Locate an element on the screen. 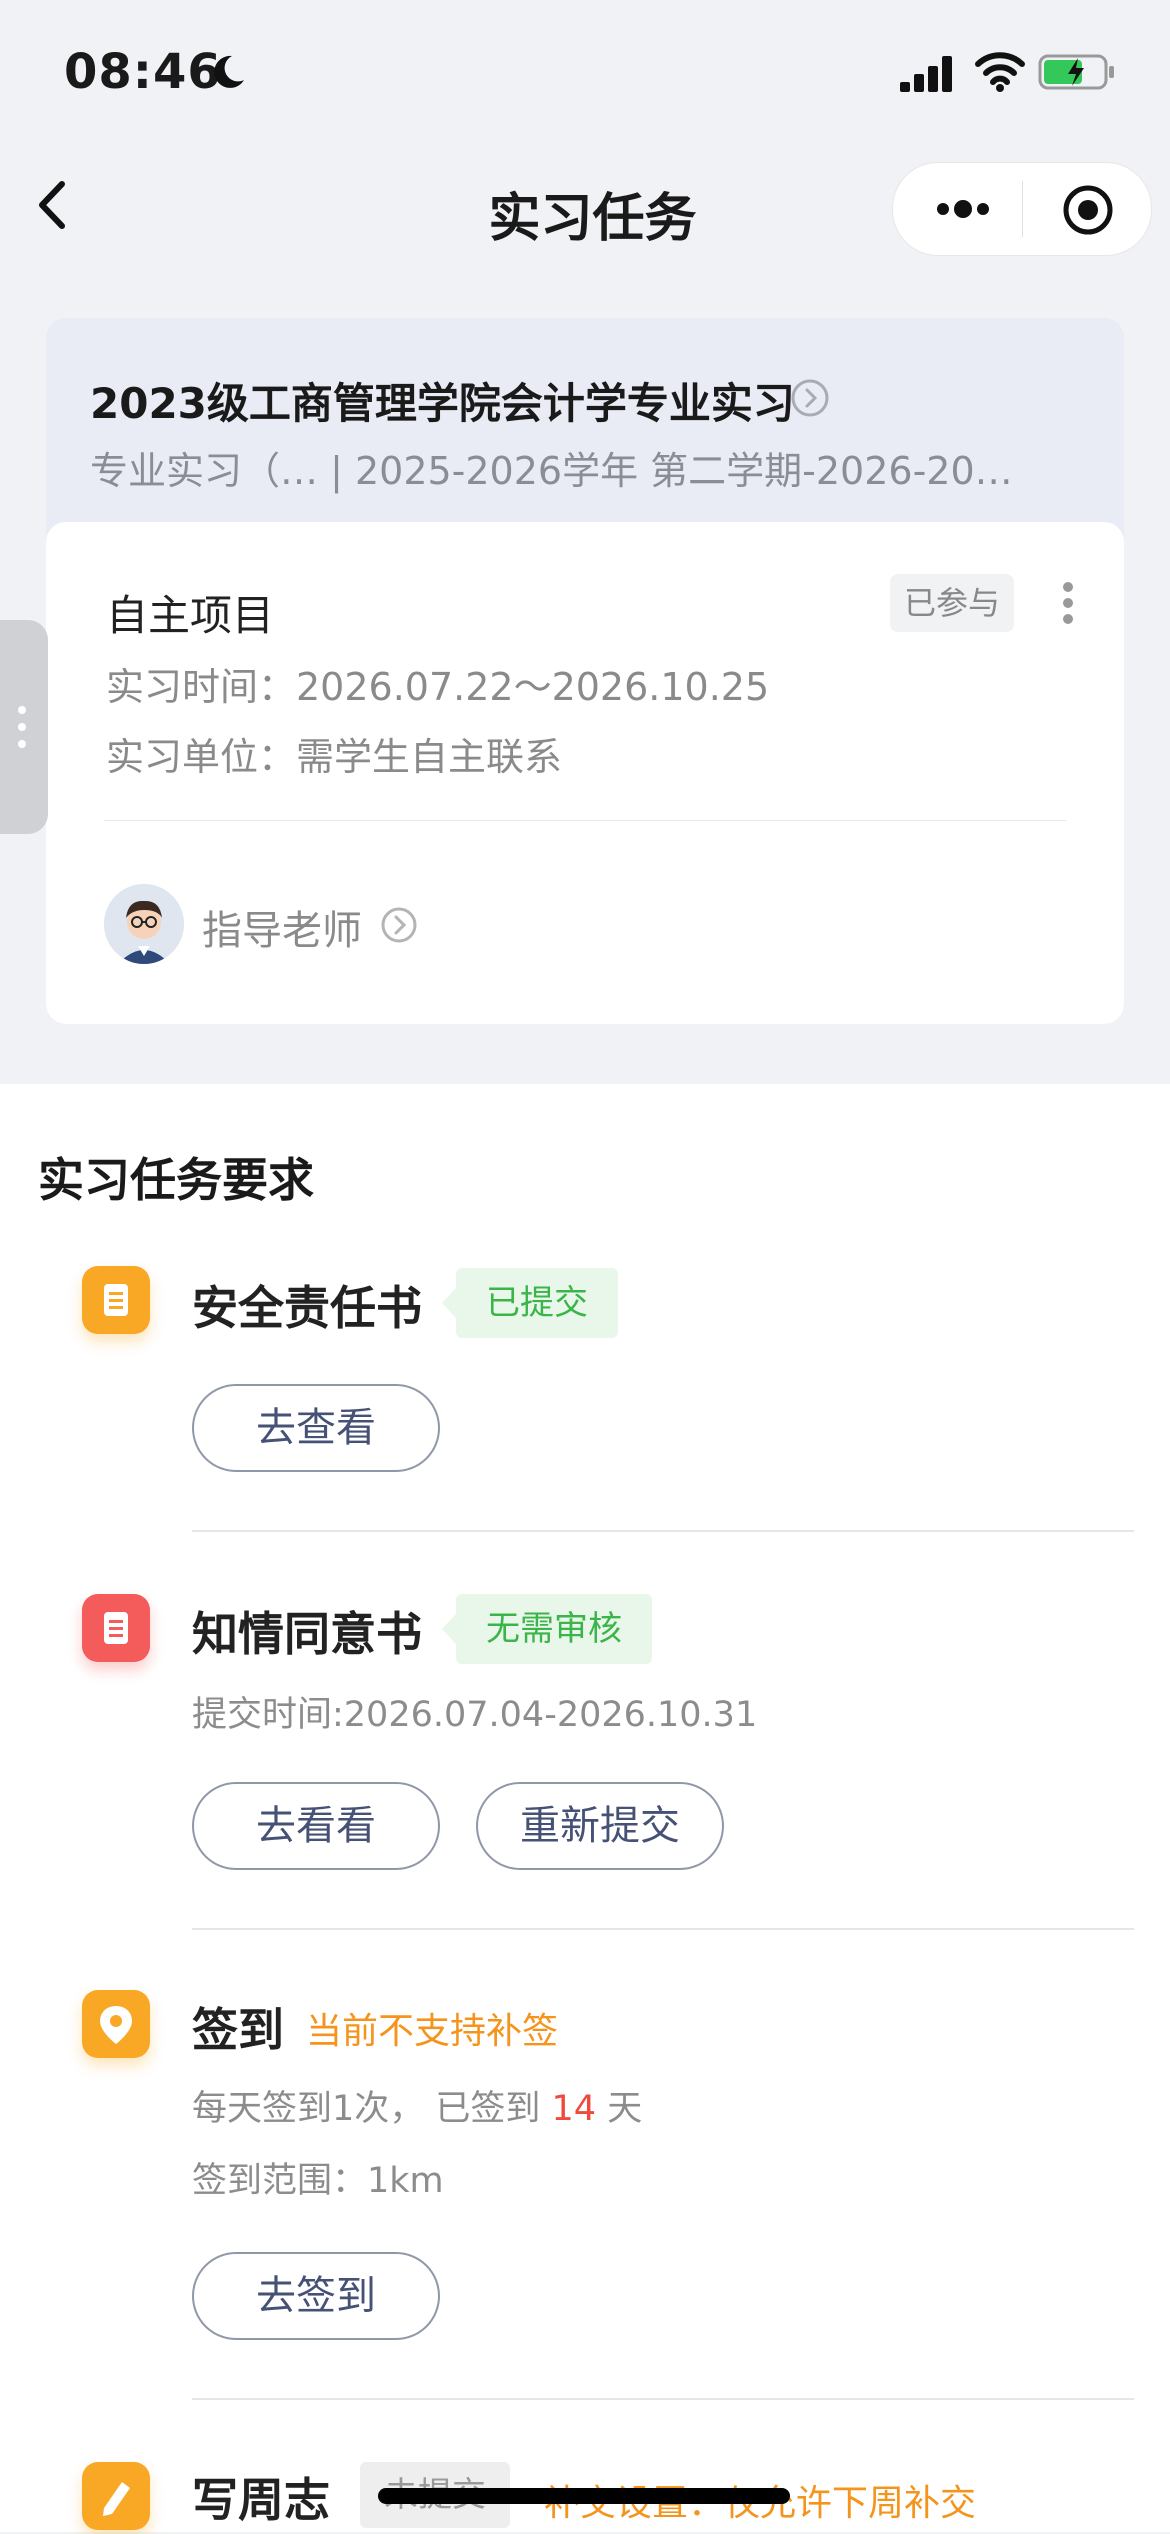 The height and width of the screenshot is (2534, 1170). checkin-unit: 天 is located at coordinates (619, 2109).